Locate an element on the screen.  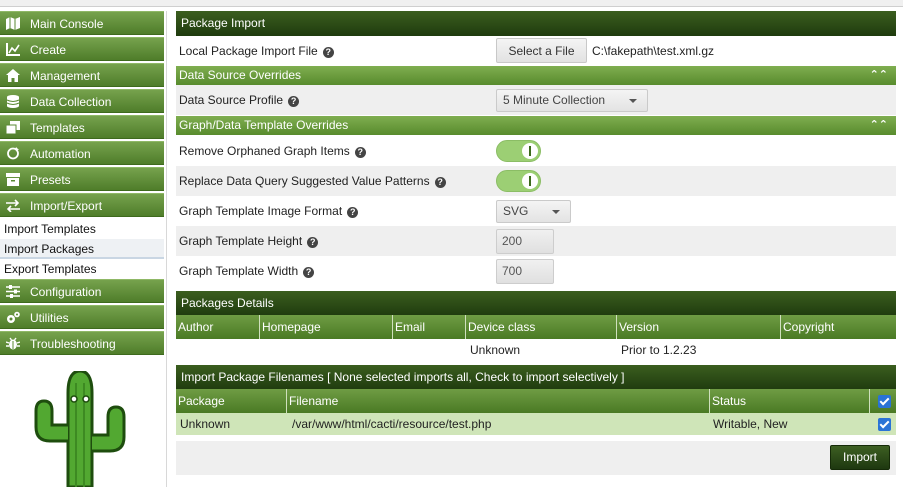
col-filename: Filename is located at coordinates (498, 401).